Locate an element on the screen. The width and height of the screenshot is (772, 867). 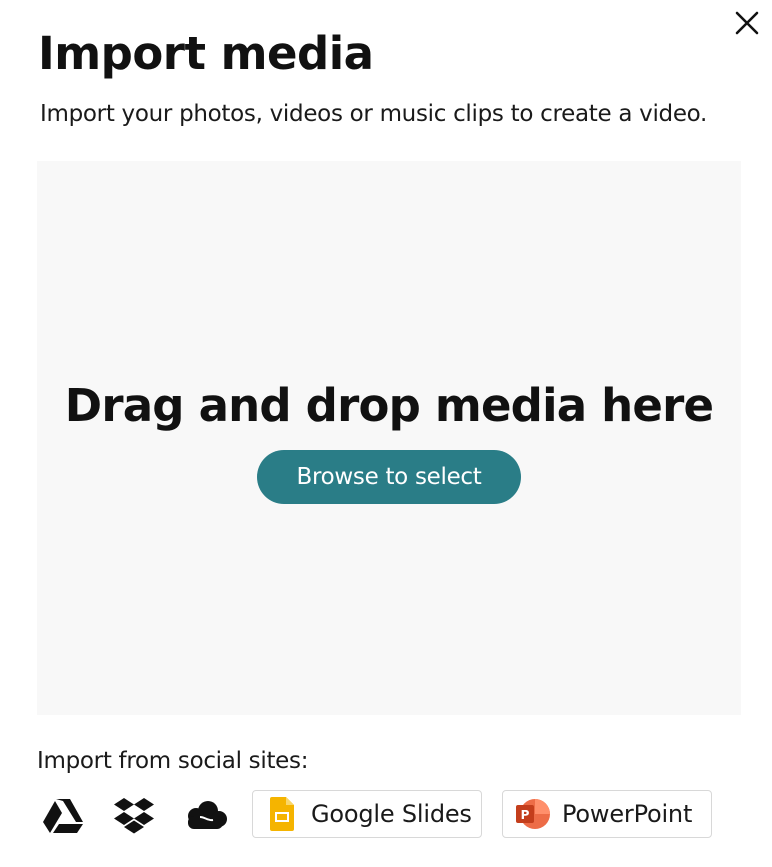
drop-zone-heading: Drag and drop media here is located at coordinates (389, 405).